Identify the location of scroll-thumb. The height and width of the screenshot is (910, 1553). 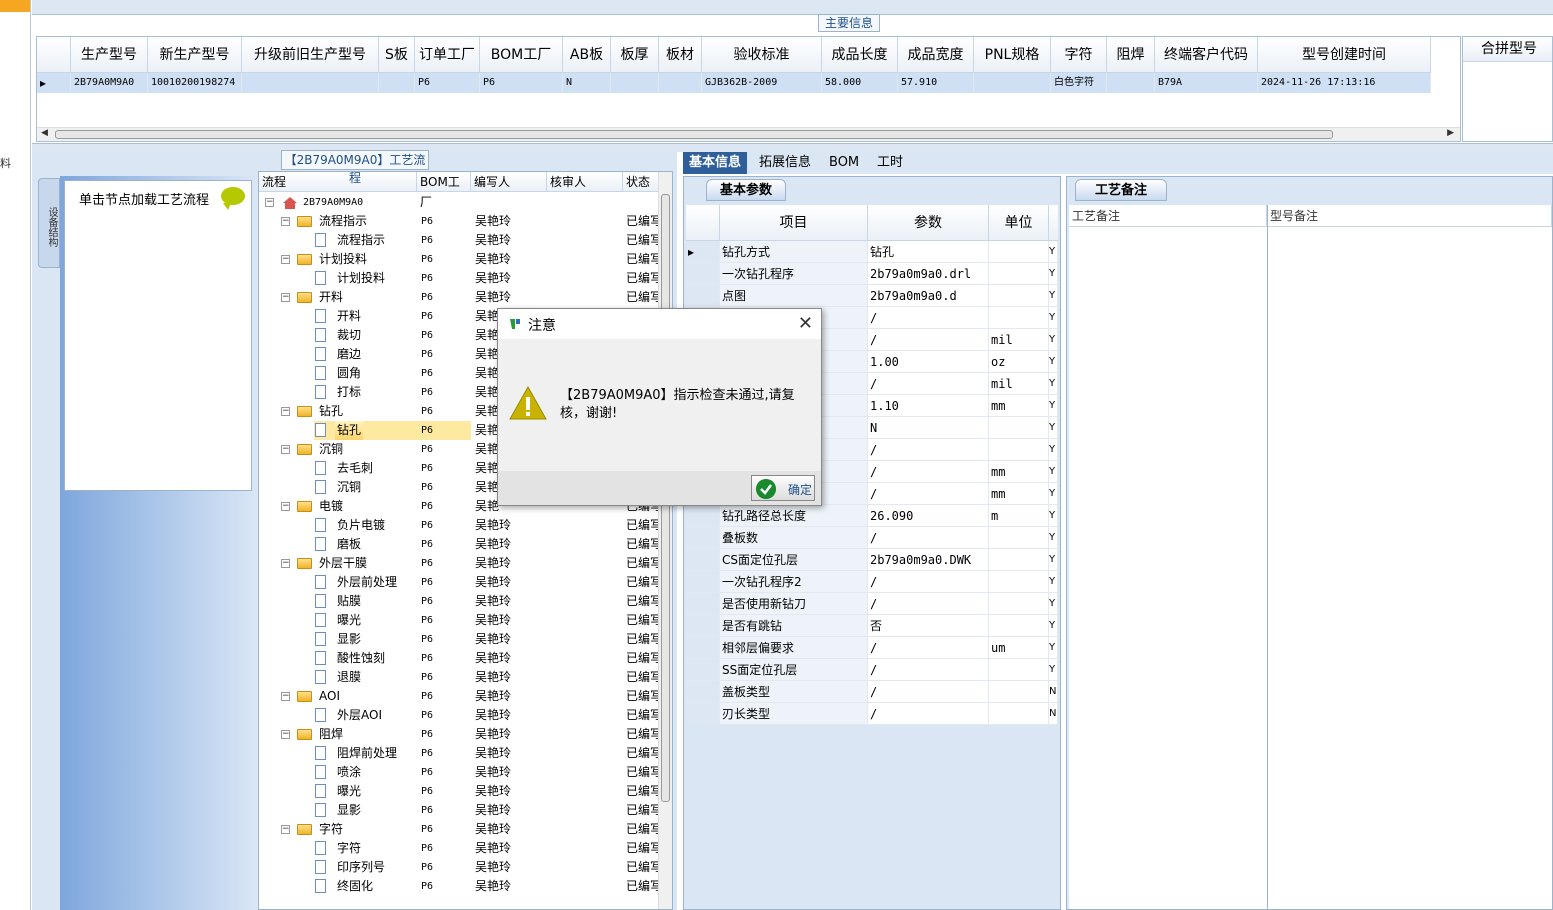
(694, 134).